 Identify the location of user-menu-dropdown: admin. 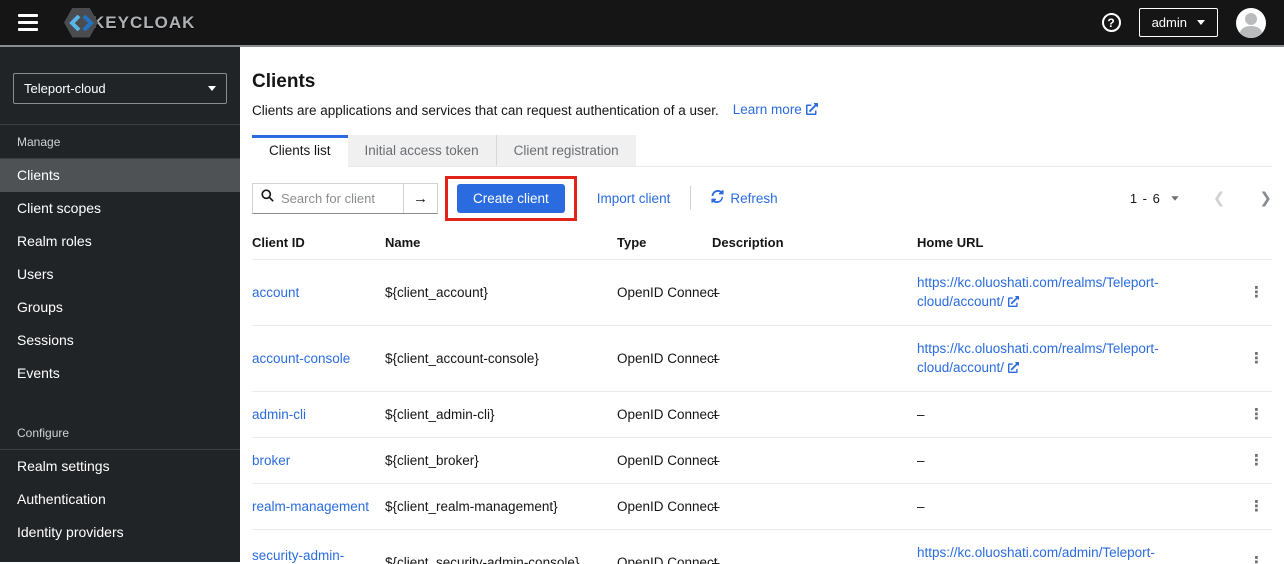
(1178, 22).